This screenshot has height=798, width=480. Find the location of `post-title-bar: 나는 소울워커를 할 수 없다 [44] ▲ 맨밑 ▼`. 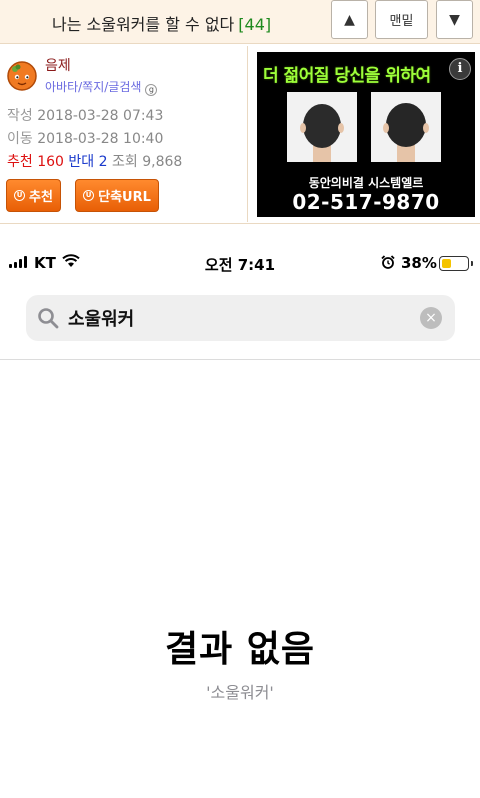

post-title-bar: 나는 소울워커를 할 수 없다 [44] ▲ 맨밑 ▼ is located at coordinates (240, 22).